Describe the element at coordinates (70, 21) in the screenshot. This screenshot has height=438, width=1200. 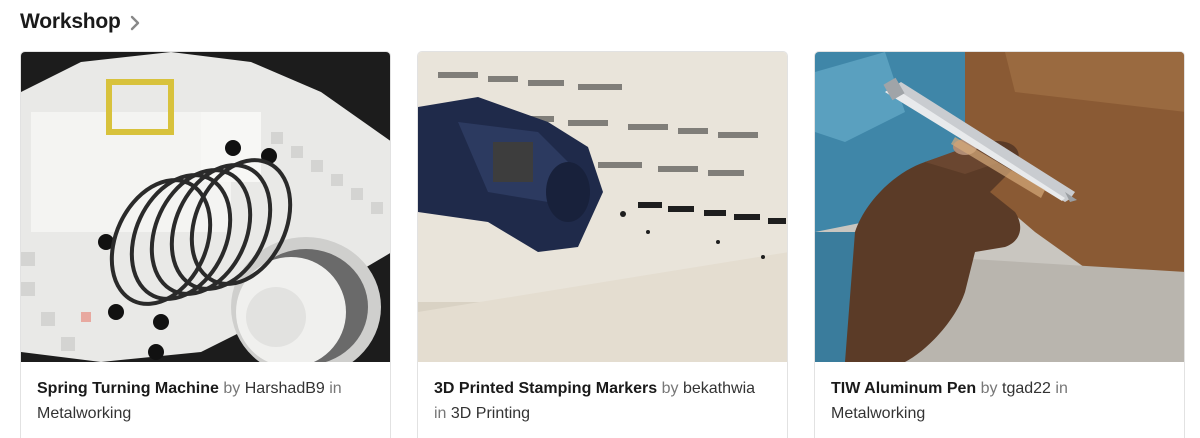
I see `section-title: Workshop` at that location.